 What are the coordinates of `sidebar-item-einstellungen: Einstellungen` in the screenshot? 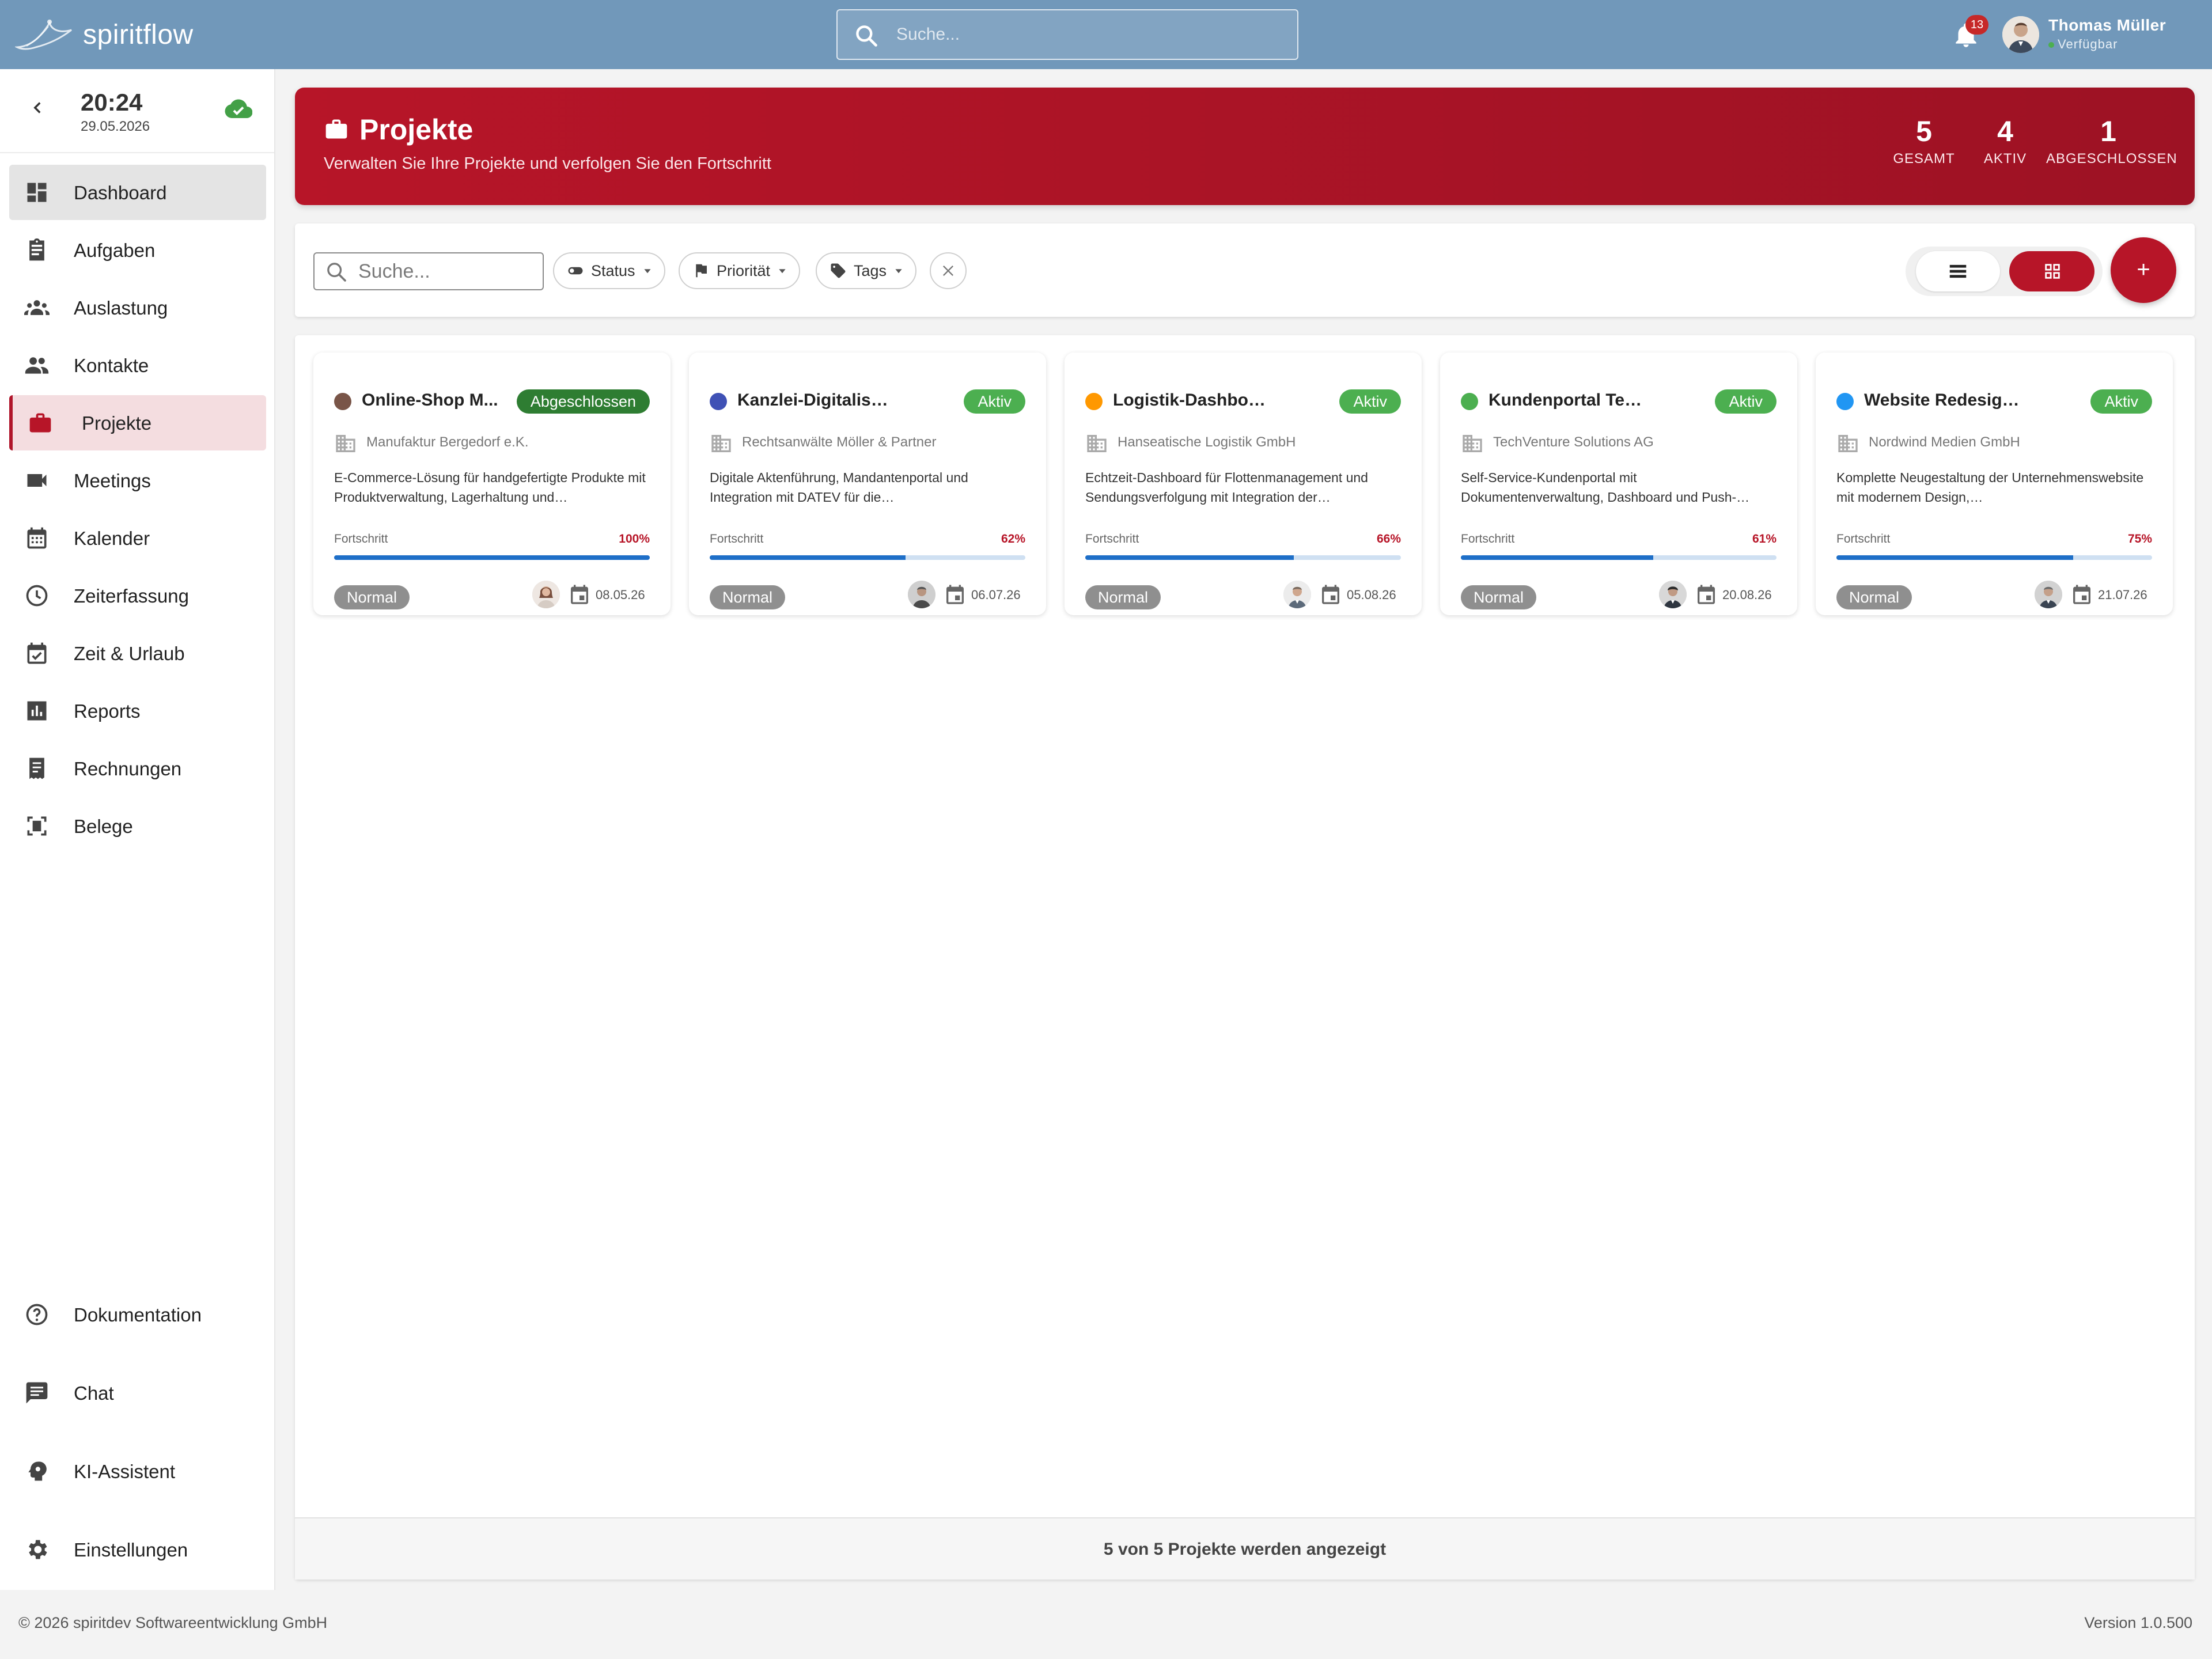 It's located at (137, 1549).